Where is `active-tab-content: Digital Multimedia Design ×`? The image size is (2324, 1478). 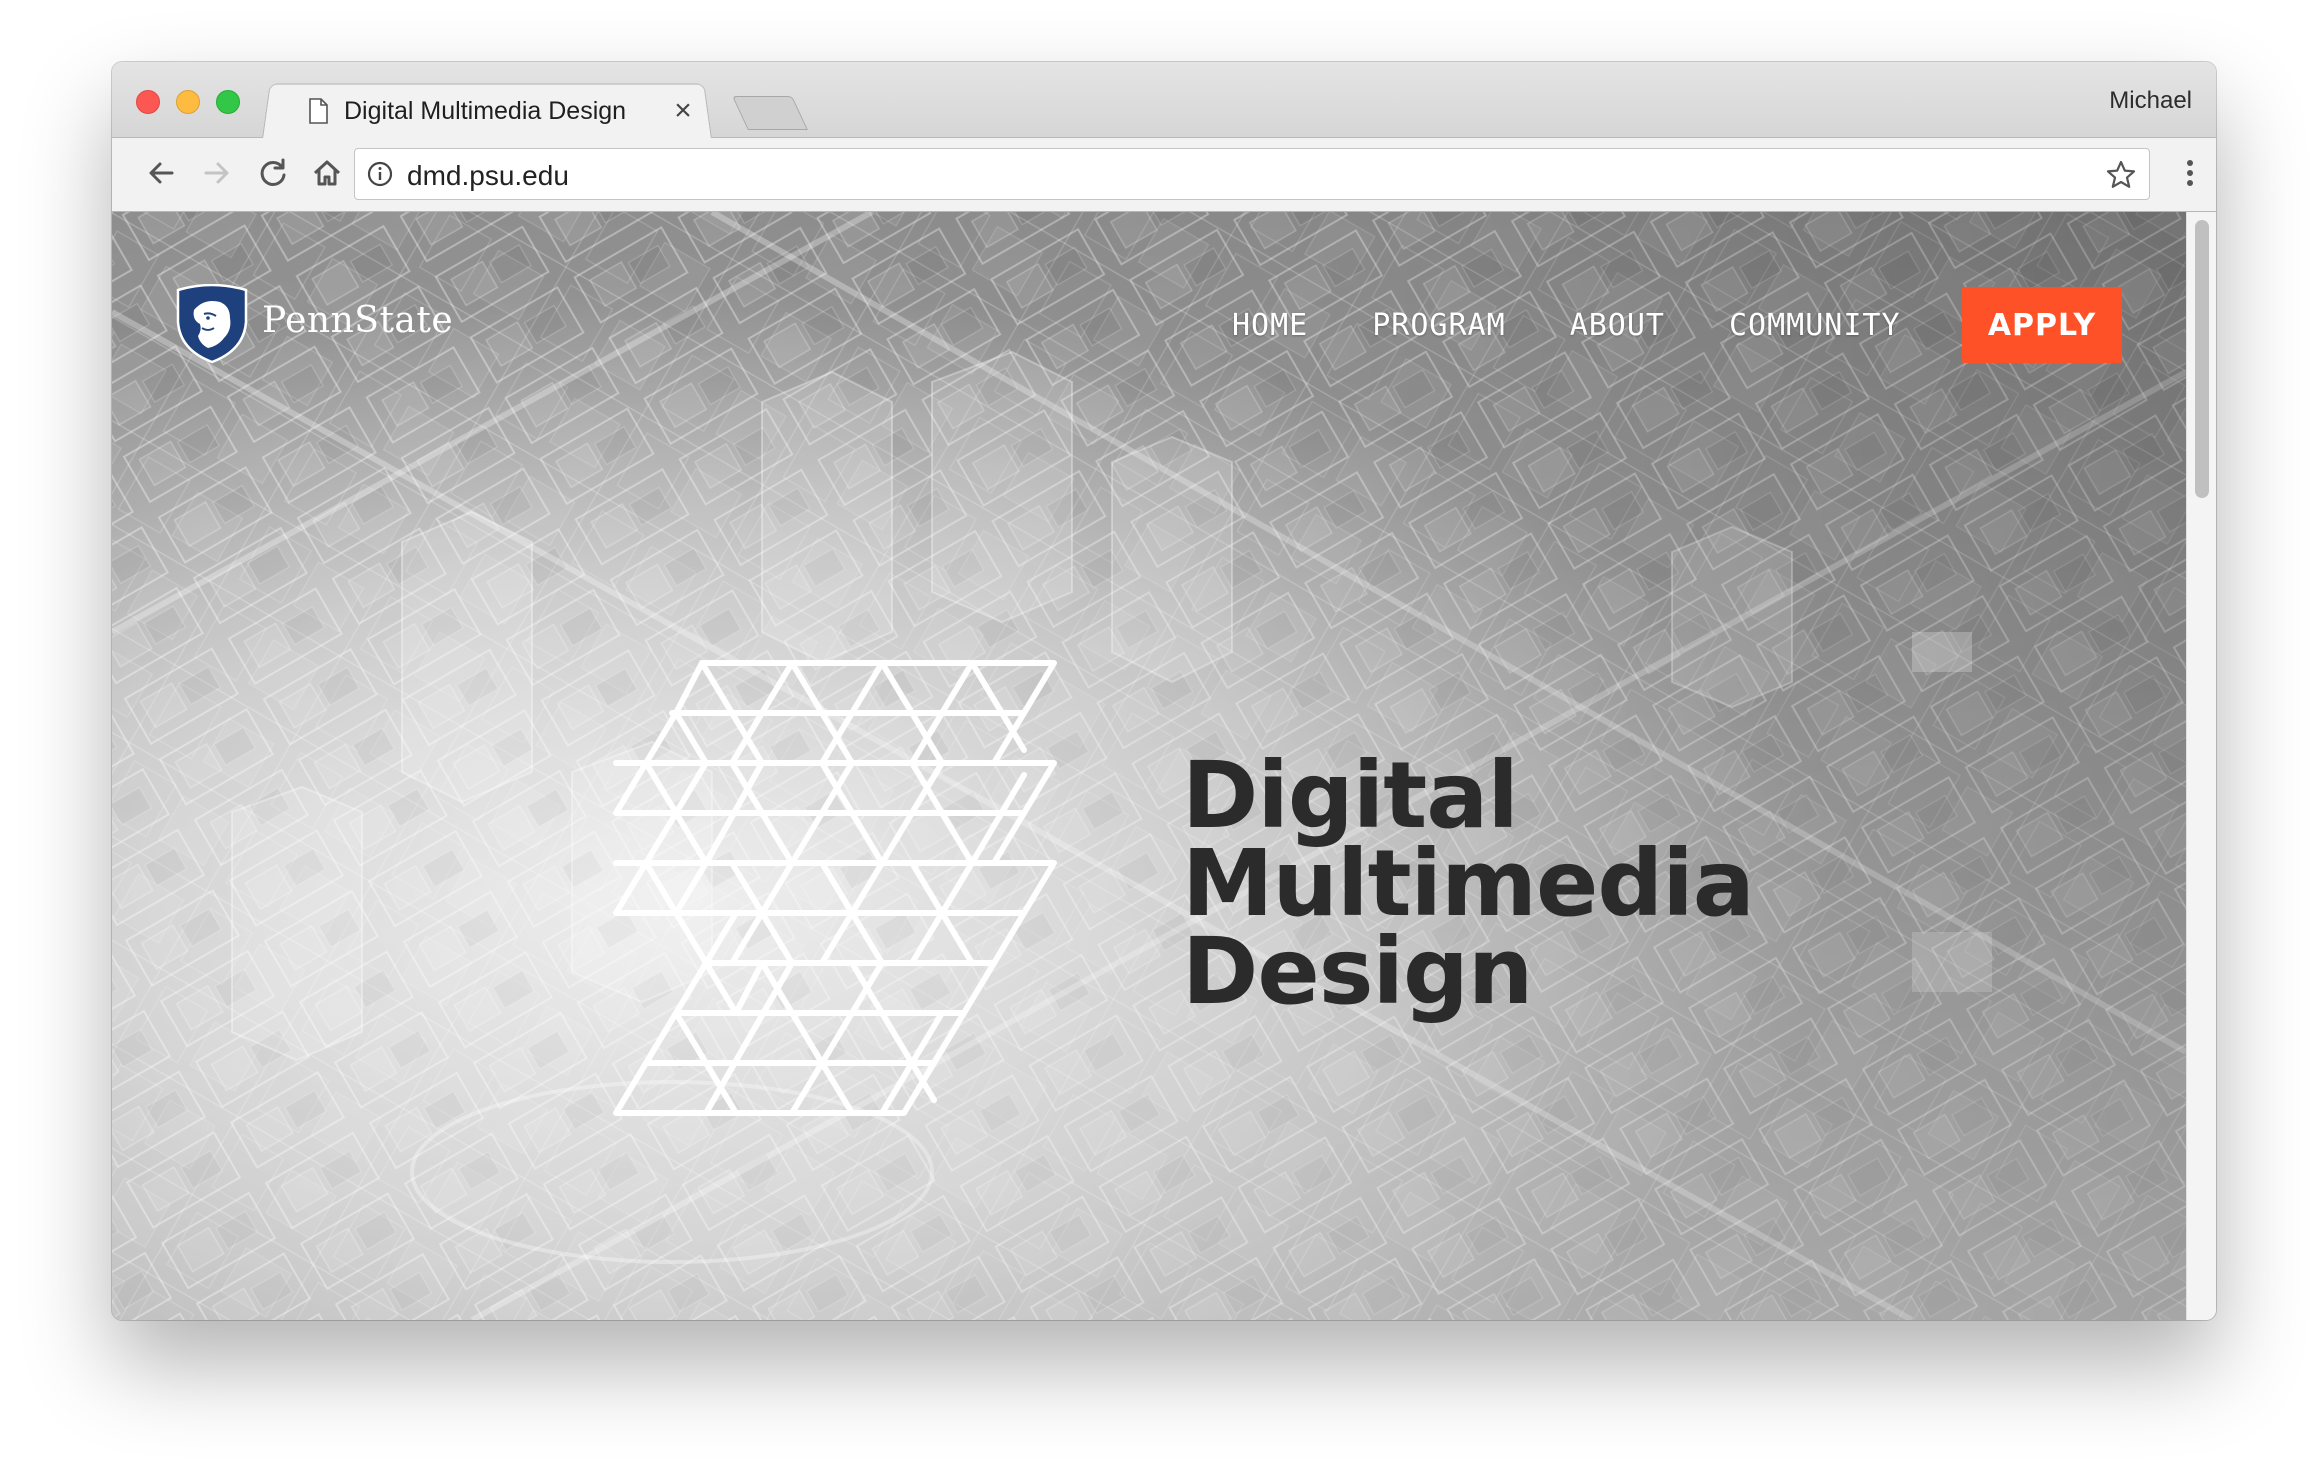 active-tab-content: Digital Multimedia Design × is located at coordinates (502, 111).